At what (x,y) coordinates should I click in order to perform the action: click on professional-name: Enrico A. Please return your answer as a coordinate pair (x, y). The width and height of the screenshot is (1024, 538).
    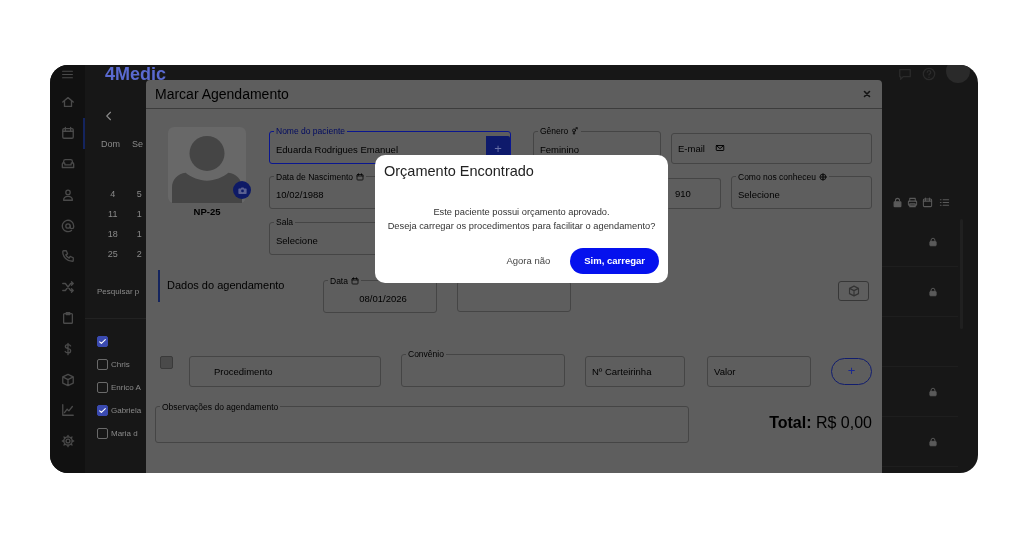
    Looking at the image, I should click on (126, 387).